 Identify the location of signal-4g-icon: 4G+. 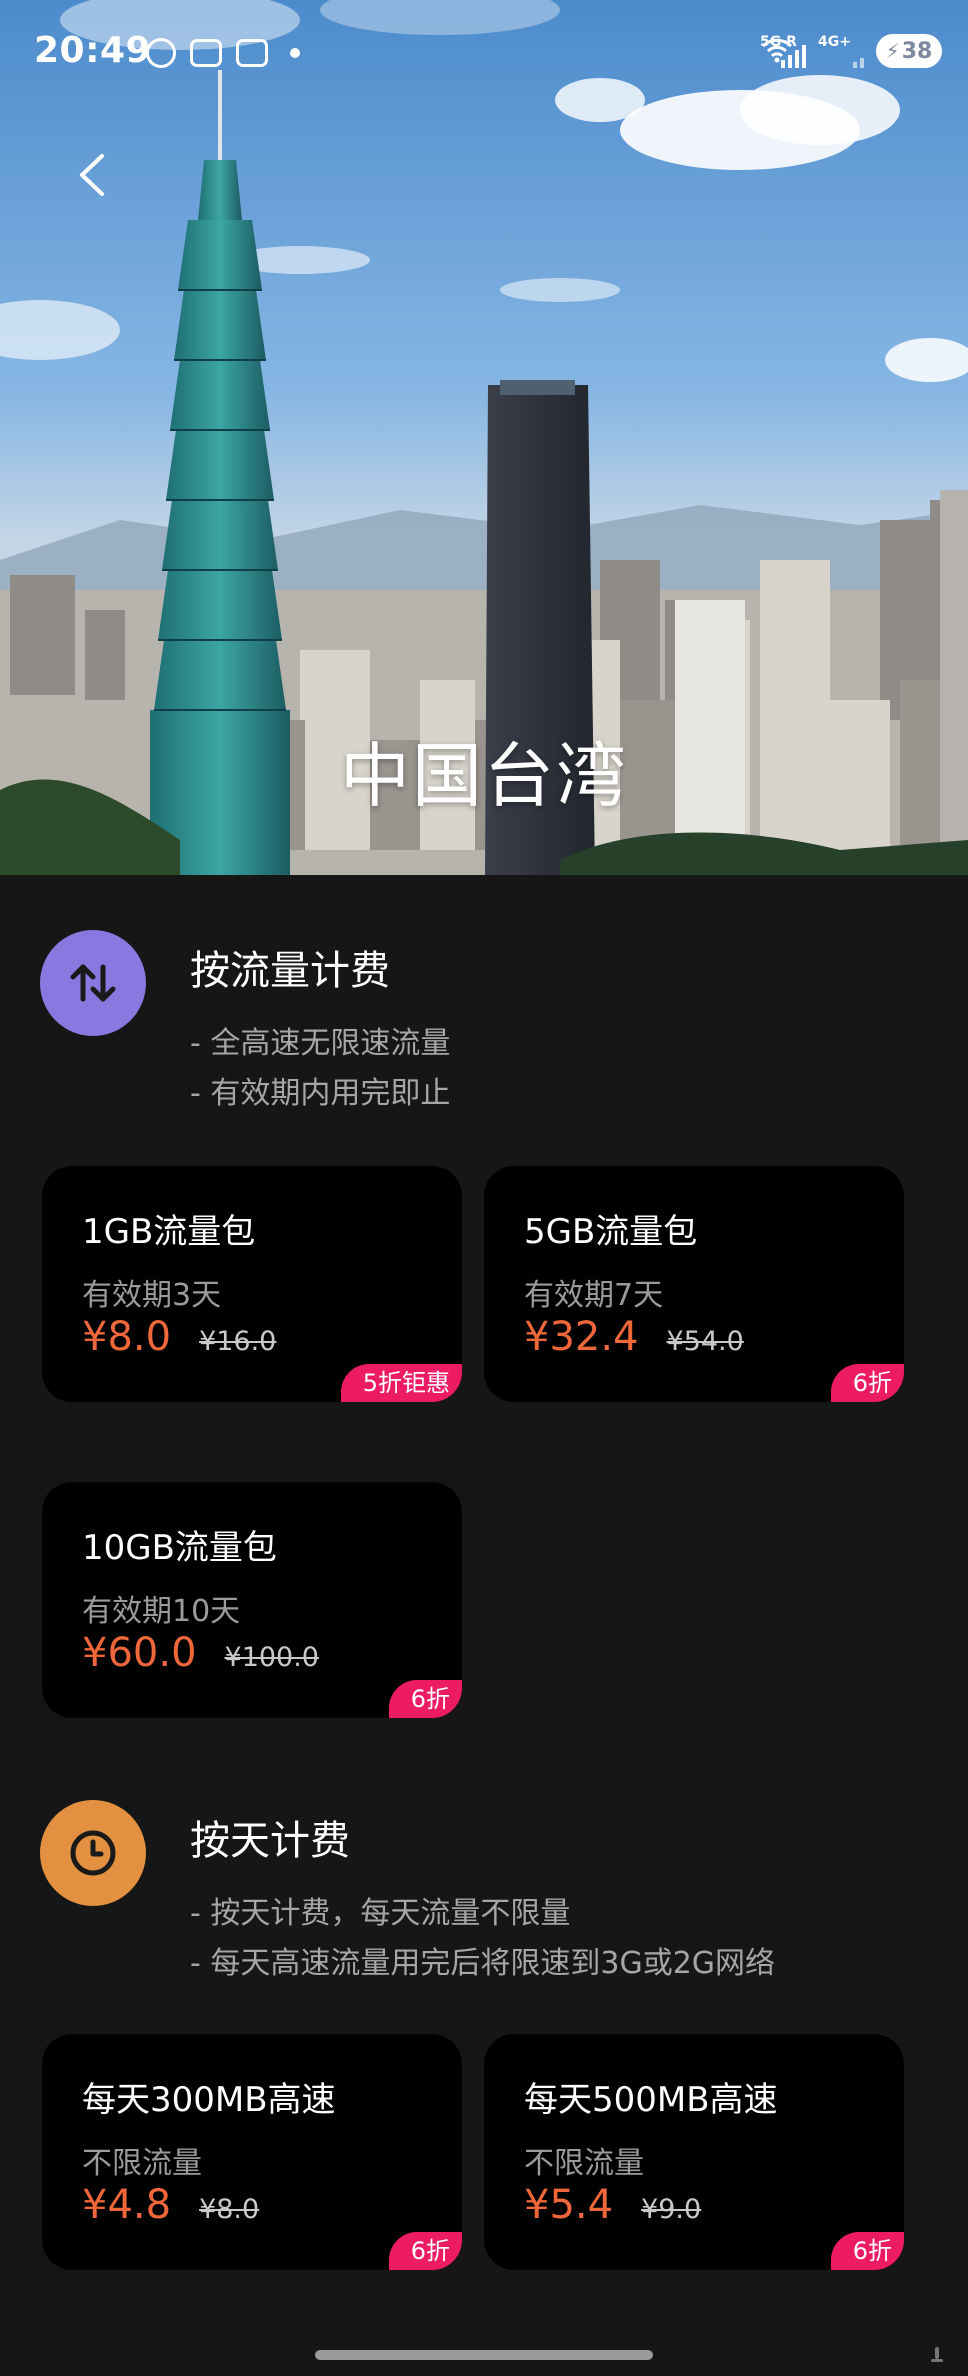
(841, 51).